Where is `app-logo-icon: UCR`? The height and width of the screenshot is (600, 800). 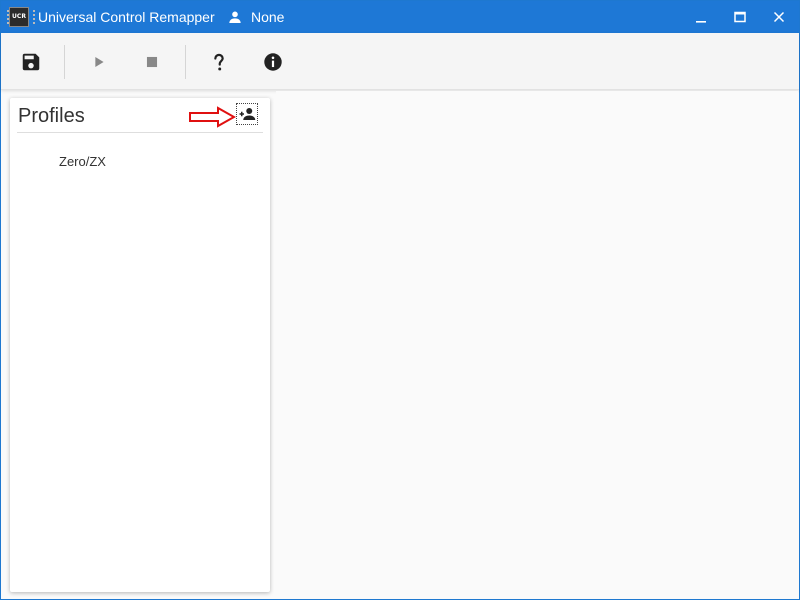
app-logo-icon: UCR is located at coordinates (21, 17).